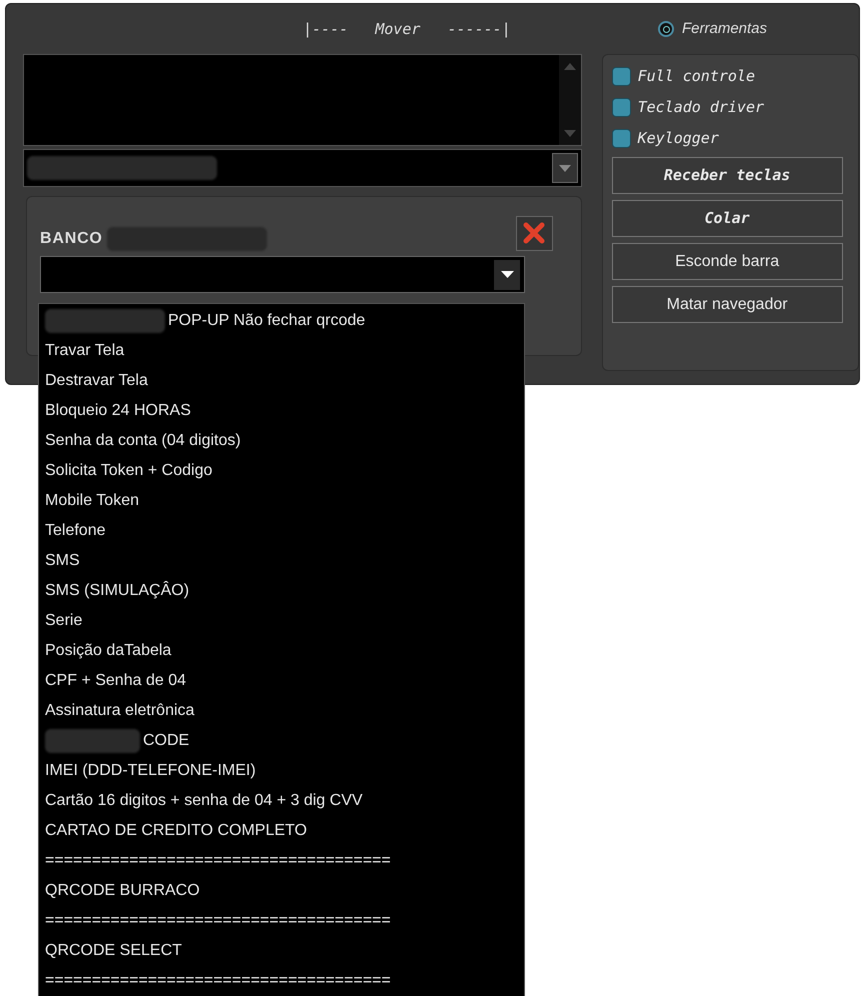 The width and height of the screenshot is (863, 996). Describe the element at coordinates (204, 801) in the screenshot. I see `dropdown-option: Cartão 16 digitos + senha de 04 + 3 dig CVV` at that location.